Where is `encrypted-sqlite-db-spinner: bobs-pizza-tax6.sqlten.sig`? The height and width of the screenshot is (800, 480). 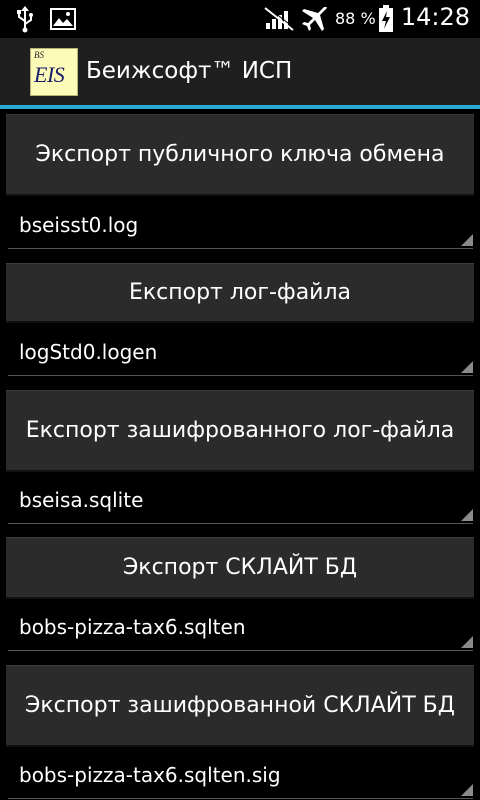 encrypted-sqlite-db-spinner: bobs-pizza-tax6.sqlten.sig is located at coordinates (240, 779).